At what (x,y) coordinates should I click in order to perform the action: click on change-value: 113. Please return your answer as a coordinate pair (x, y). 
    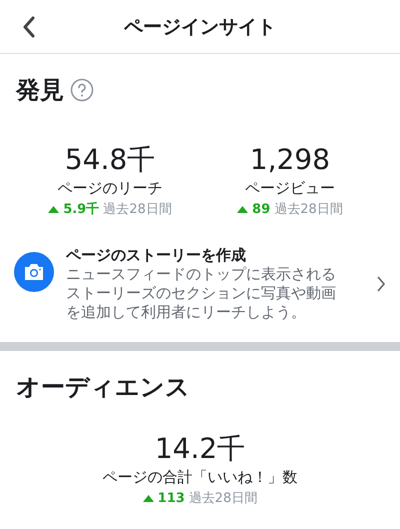
    Looking at the image, I should click on (171, 498).